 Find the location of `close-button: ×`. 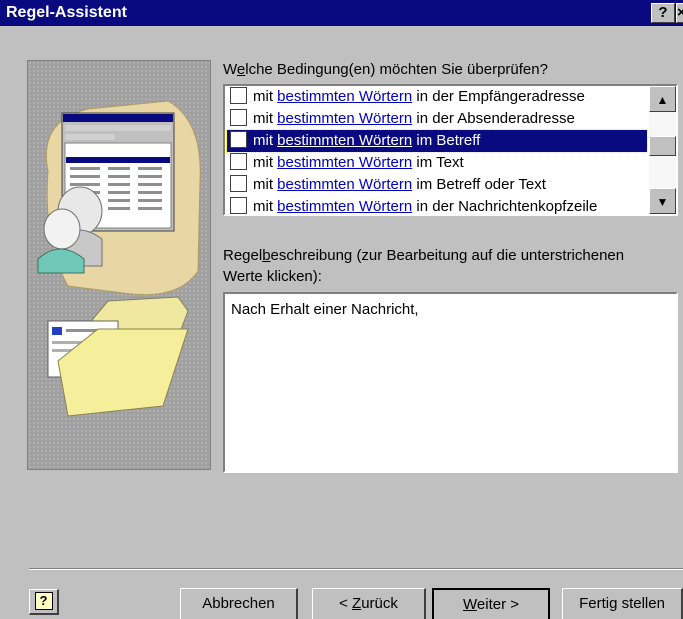

close-button: × is located at coordinates (679, 13).